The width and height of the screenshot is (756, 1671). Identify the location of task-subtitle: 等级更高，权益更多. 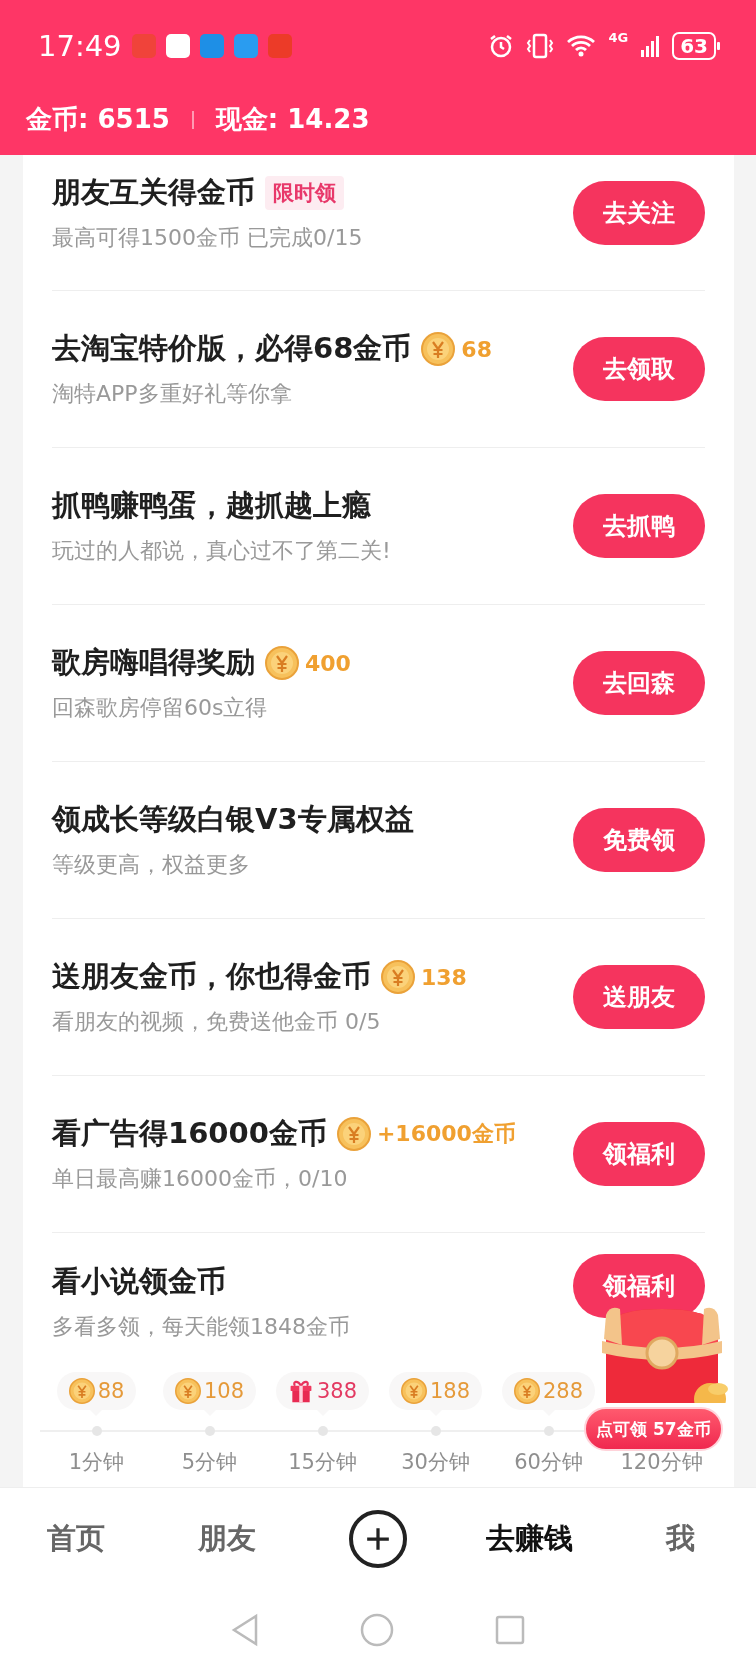
(151, 865).